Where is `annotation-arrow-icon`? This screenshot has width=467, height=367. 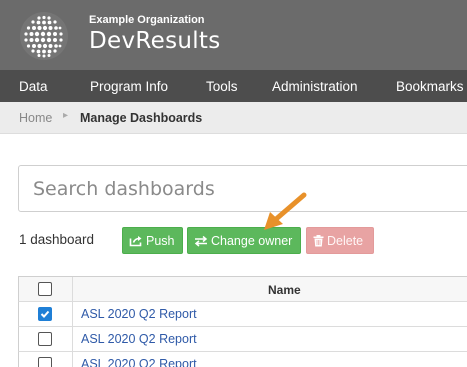 annotation-arrow-icon is located at coordinates (285, 211).